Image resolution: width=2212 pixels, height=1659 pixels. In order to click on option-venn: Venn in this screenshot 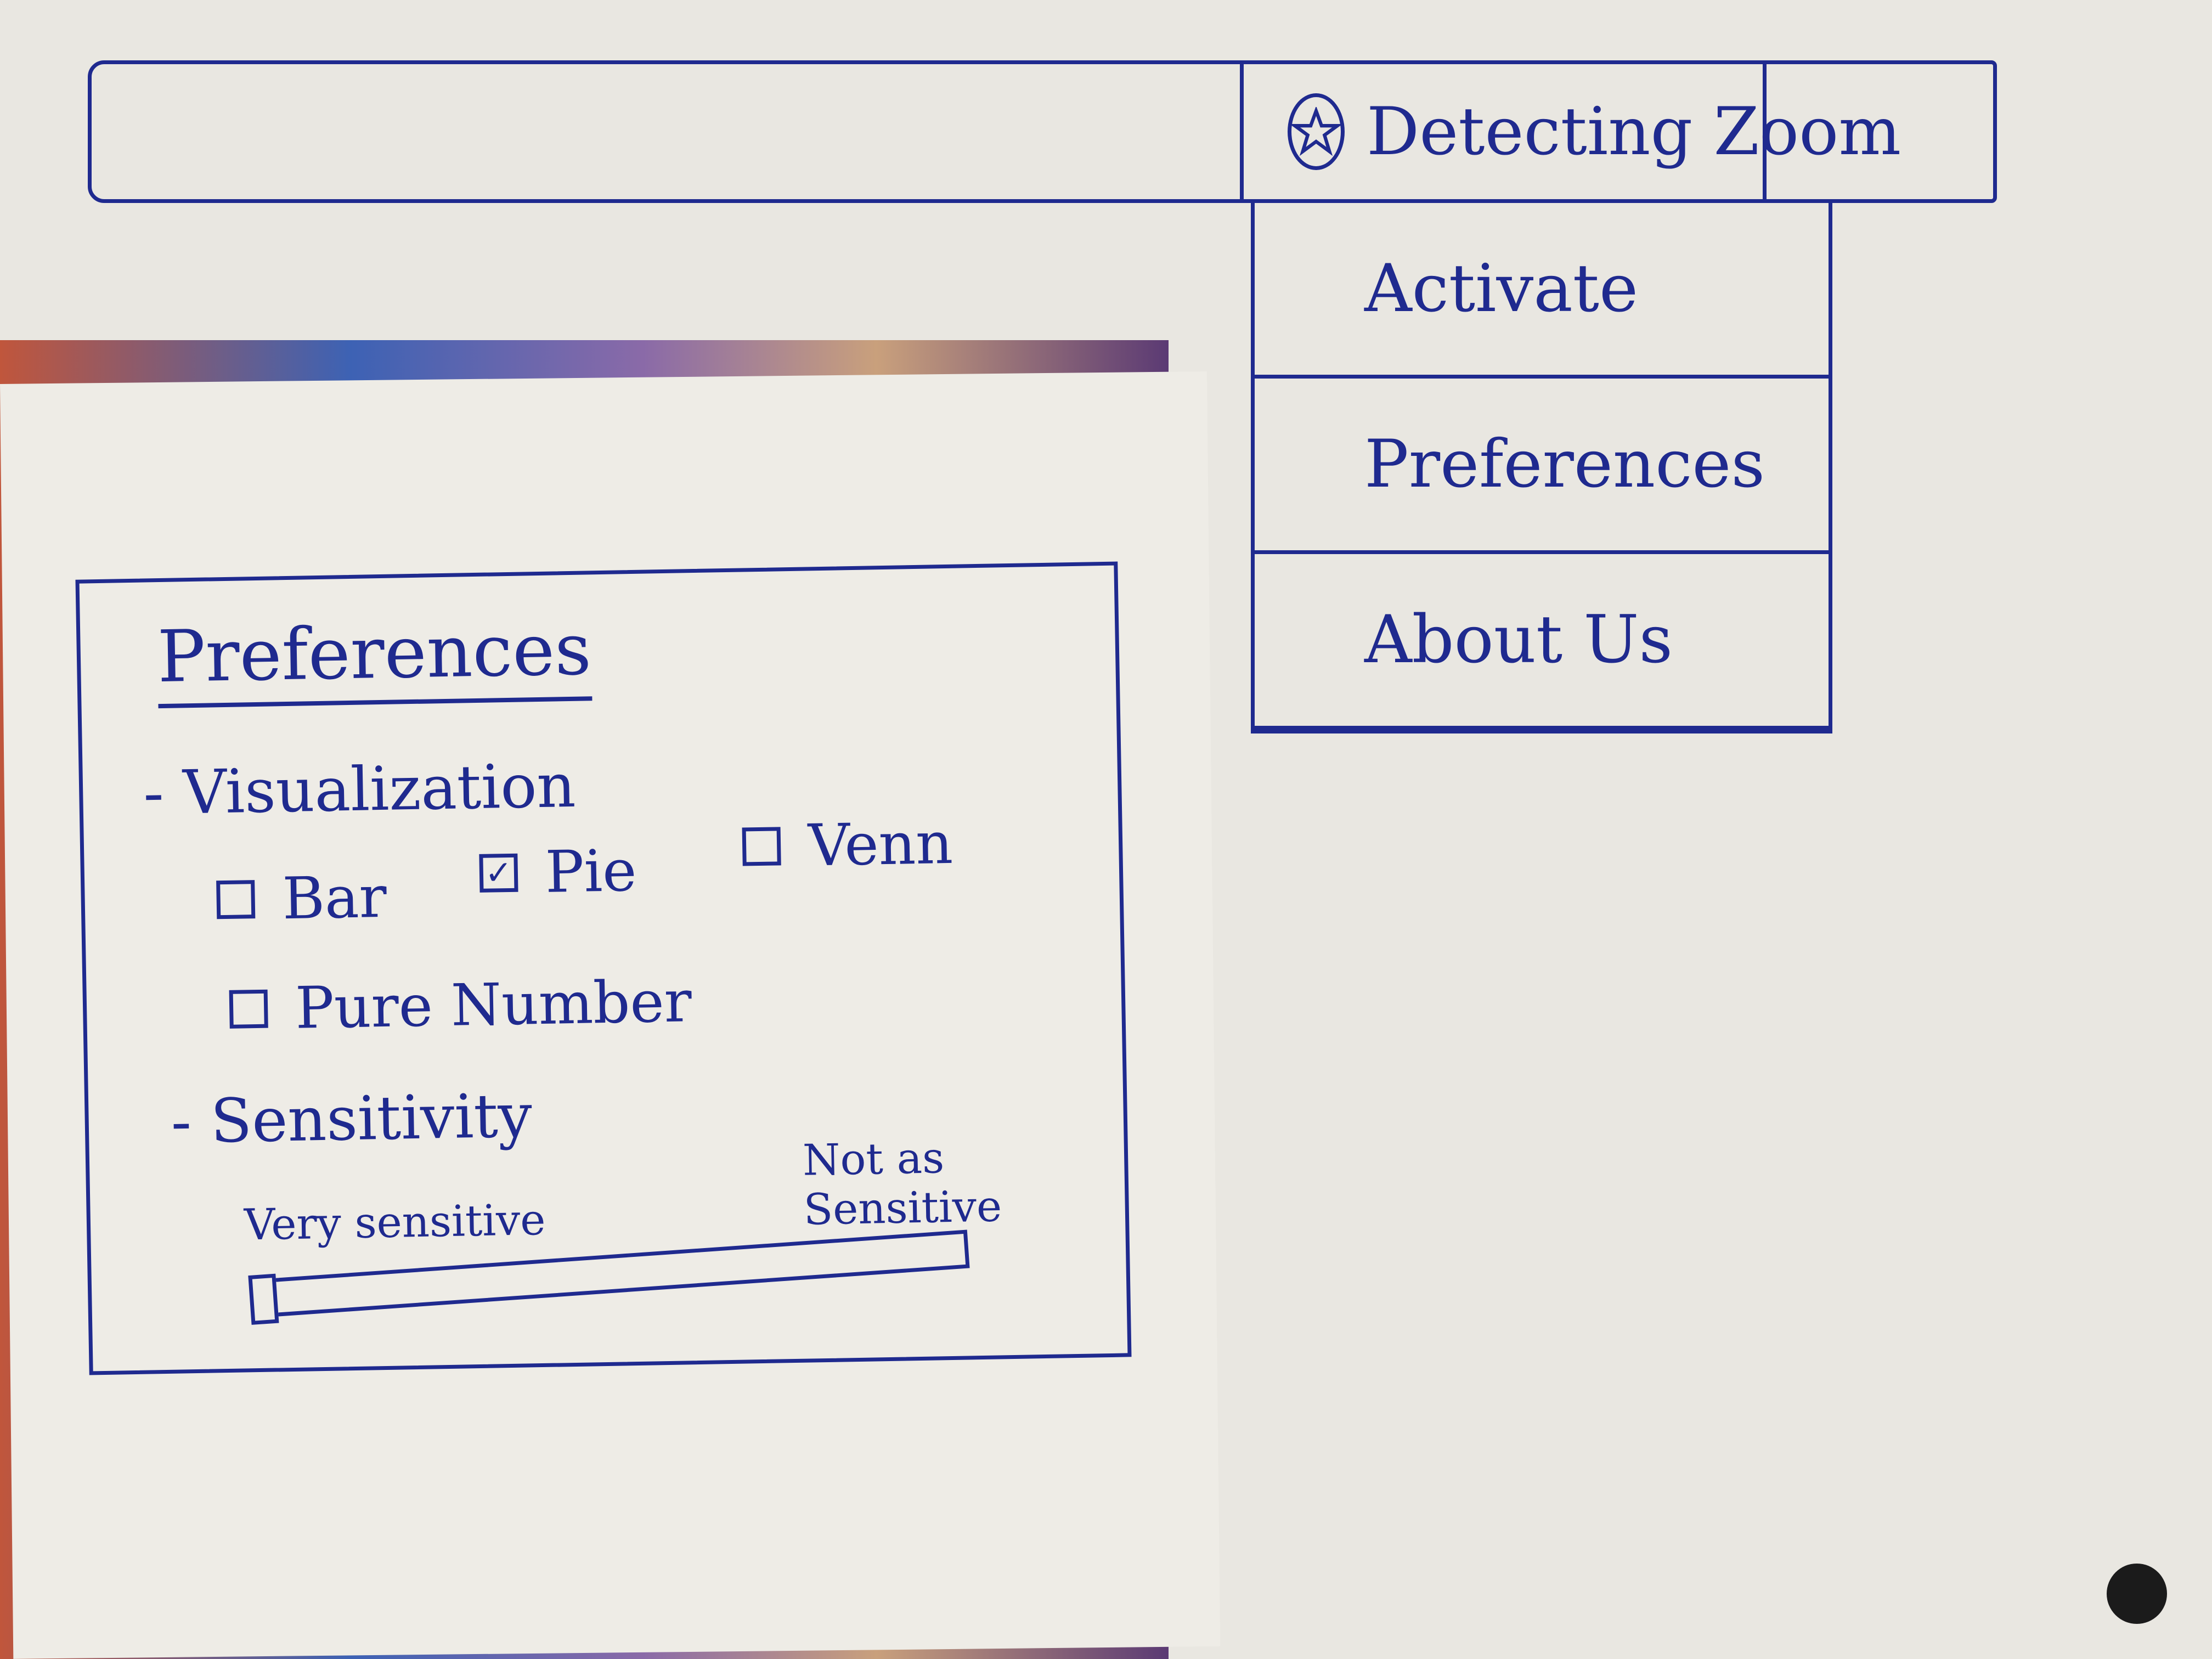, I will do `click(847, 845)`.